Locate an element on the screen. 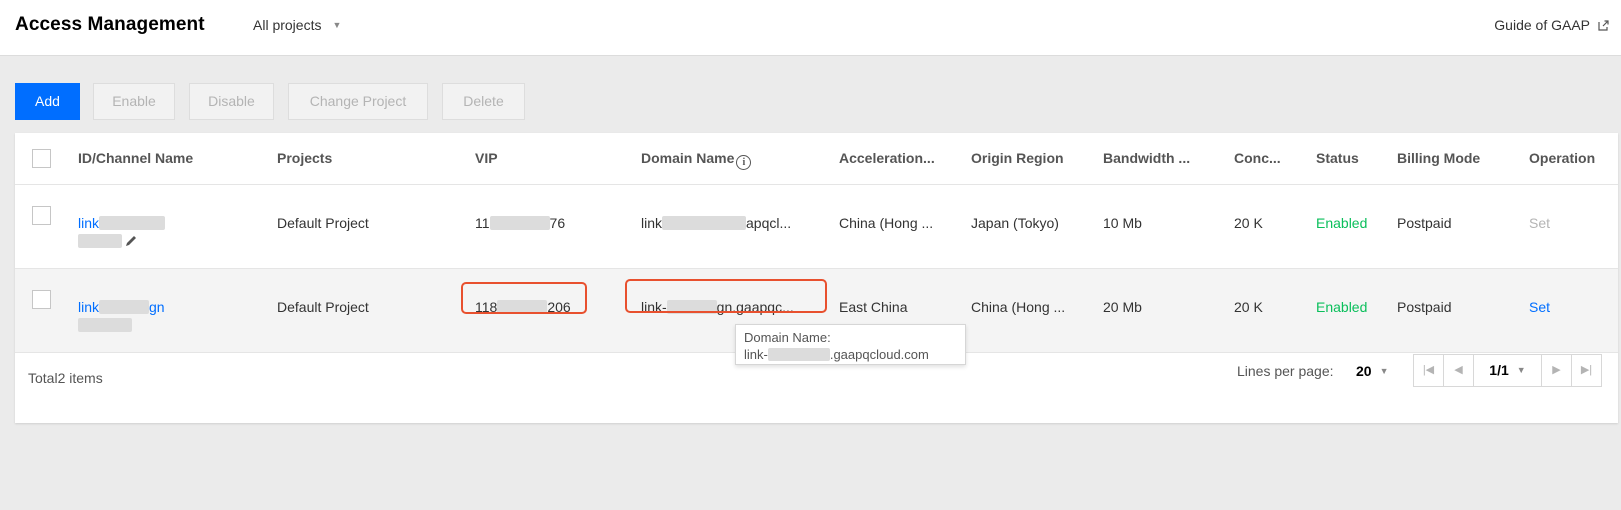  total-items: Total2 items is located at coordinates (65, 378).